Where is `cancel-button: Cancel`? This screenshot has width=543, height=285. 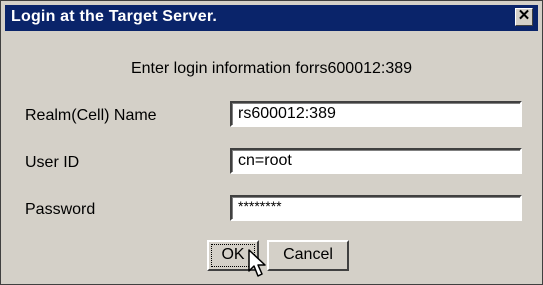 cancel-button: Cancel is located at coordinates (308, 255).